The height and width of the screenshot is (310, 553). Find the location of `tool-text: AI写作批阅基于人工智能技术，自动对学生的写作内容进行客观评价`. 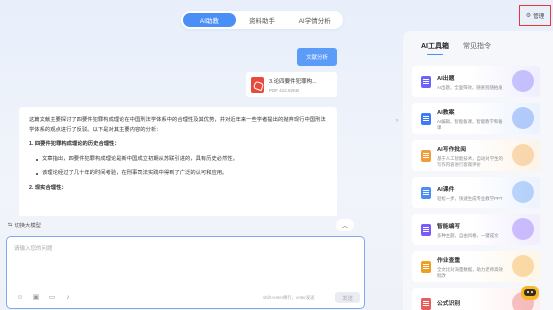

tool-text: AI写作批阅基于人工智能技术，自动对学生的写作内容进行客观评价 is located at coordinates (471, 155).